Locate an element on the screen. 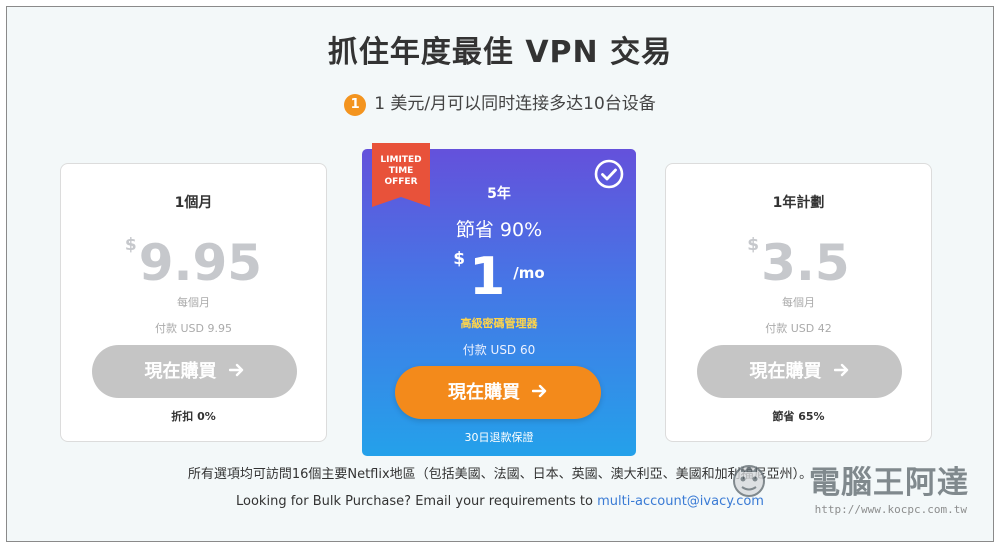 This screenshot has height=548, width=1000. plan-card-1-year: 1年計劃 $3.5 每個月 付款 USD 42 現在購買 節省 65% is located at coordinates (798, 302).